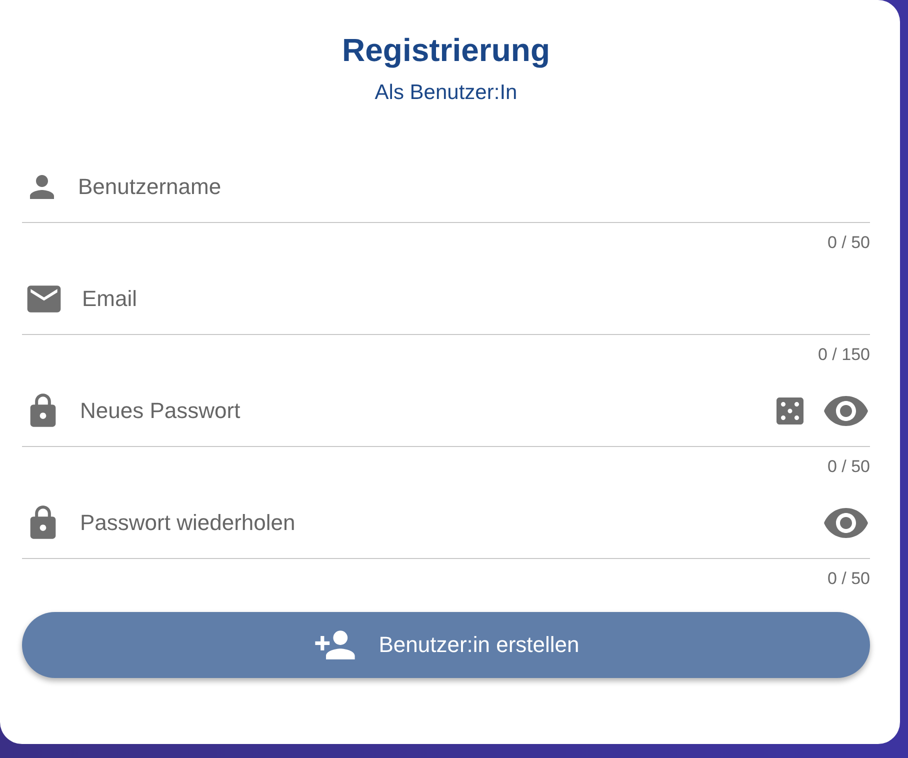 The height and width of the screenshot is (758, 908). I want to click on create-user-button: Benutzer:in erstellen, so click(446, 645).